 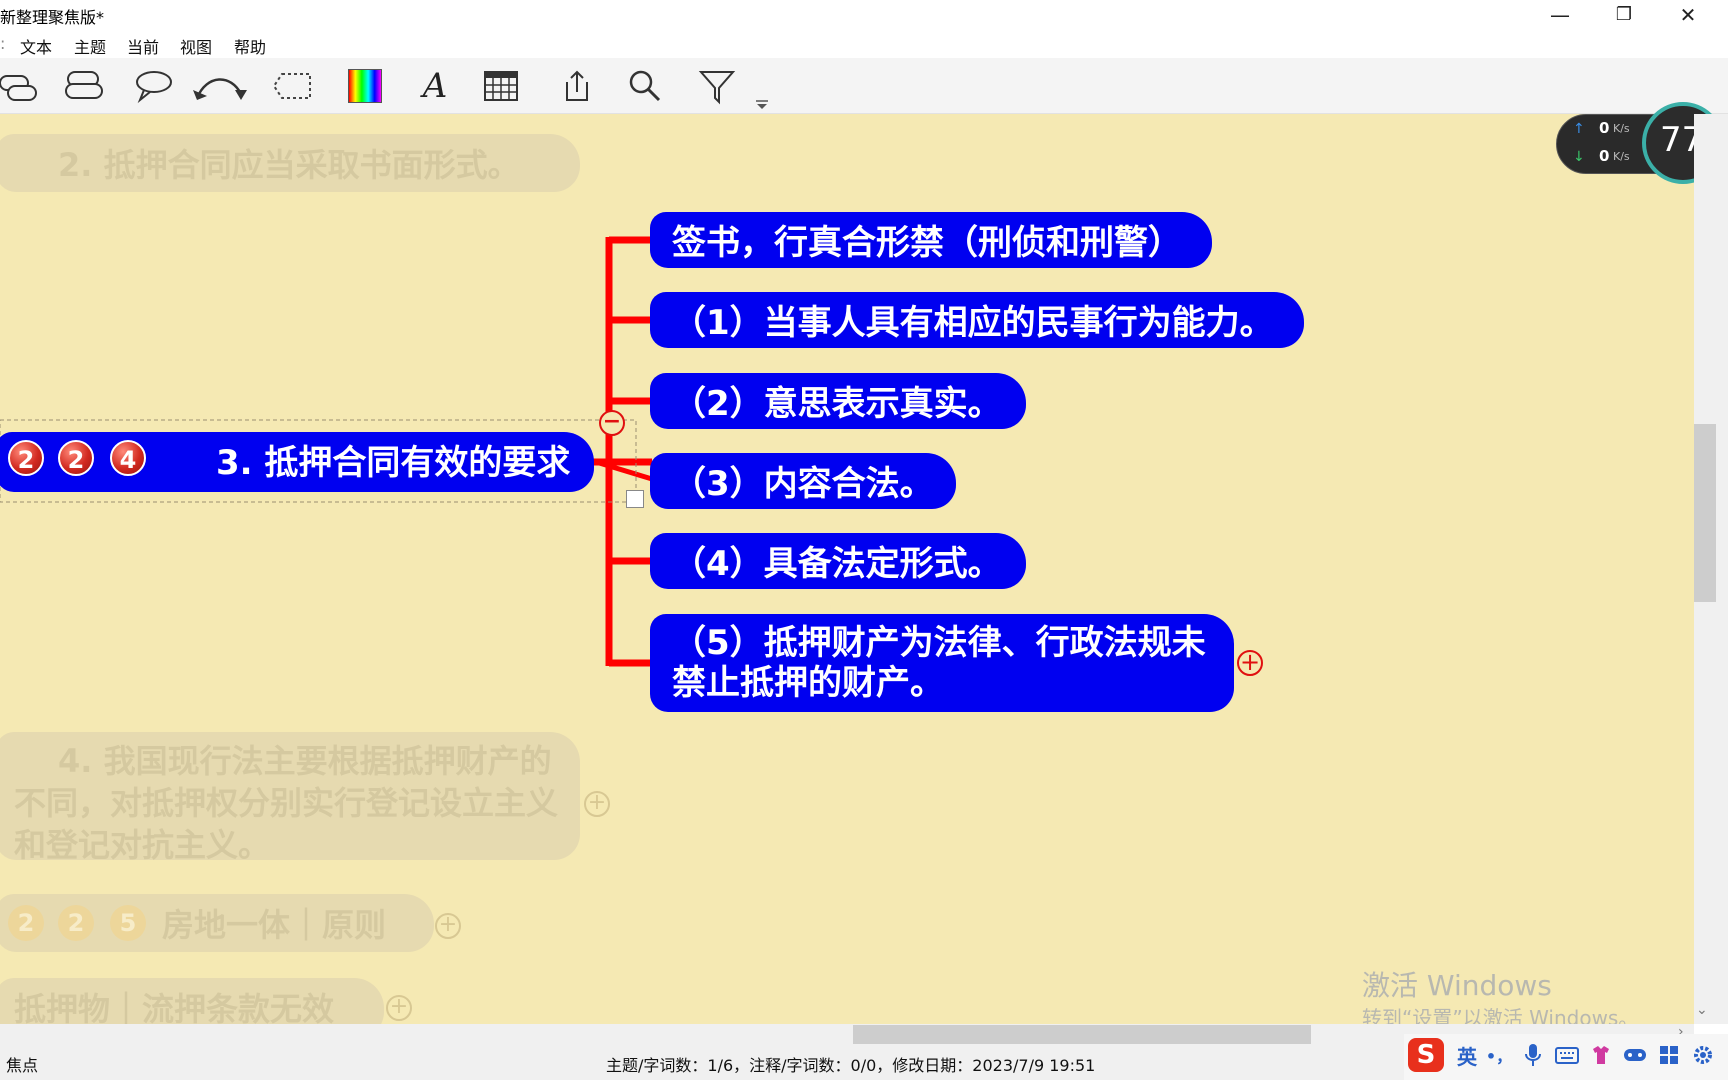 I want to click on font-icon: A, so click(x=435, y=86).